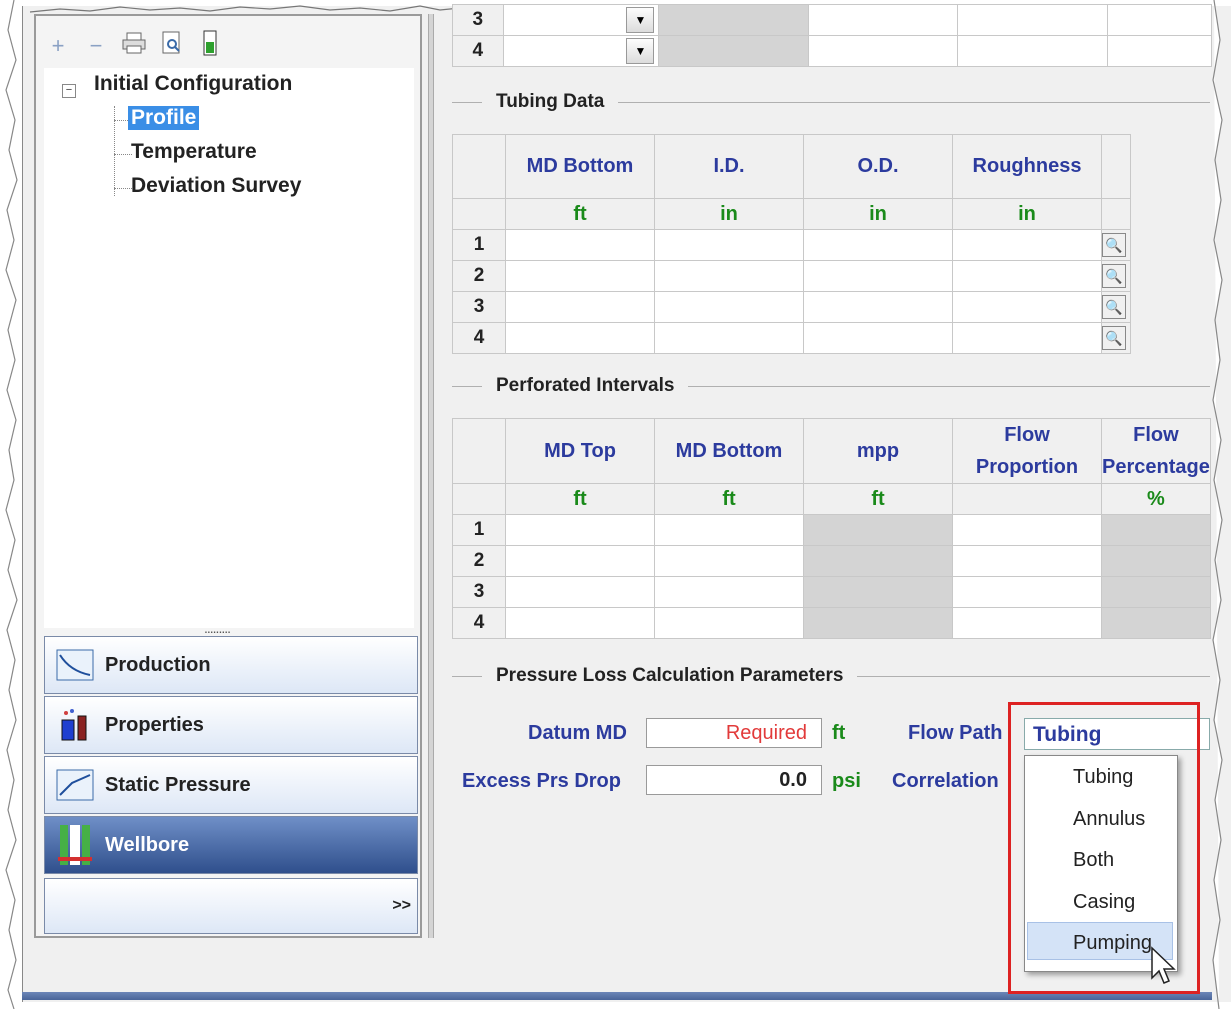 The width and height of the screenshot is (1231, 1009). I want to click on torn-edge-left, so click(11, 504).